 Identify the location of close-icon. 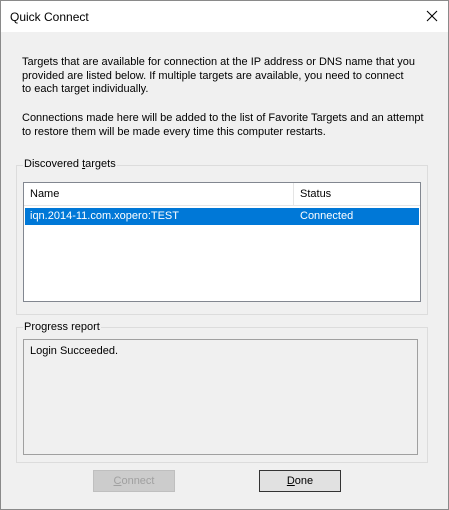
(432, 16).